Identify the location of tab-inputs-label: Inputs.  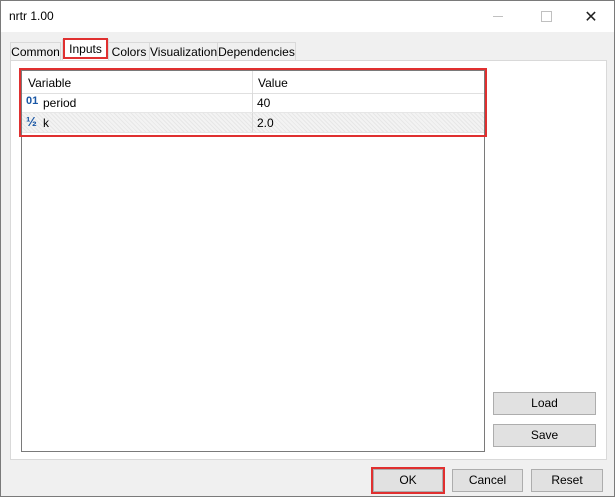
(85, 49).